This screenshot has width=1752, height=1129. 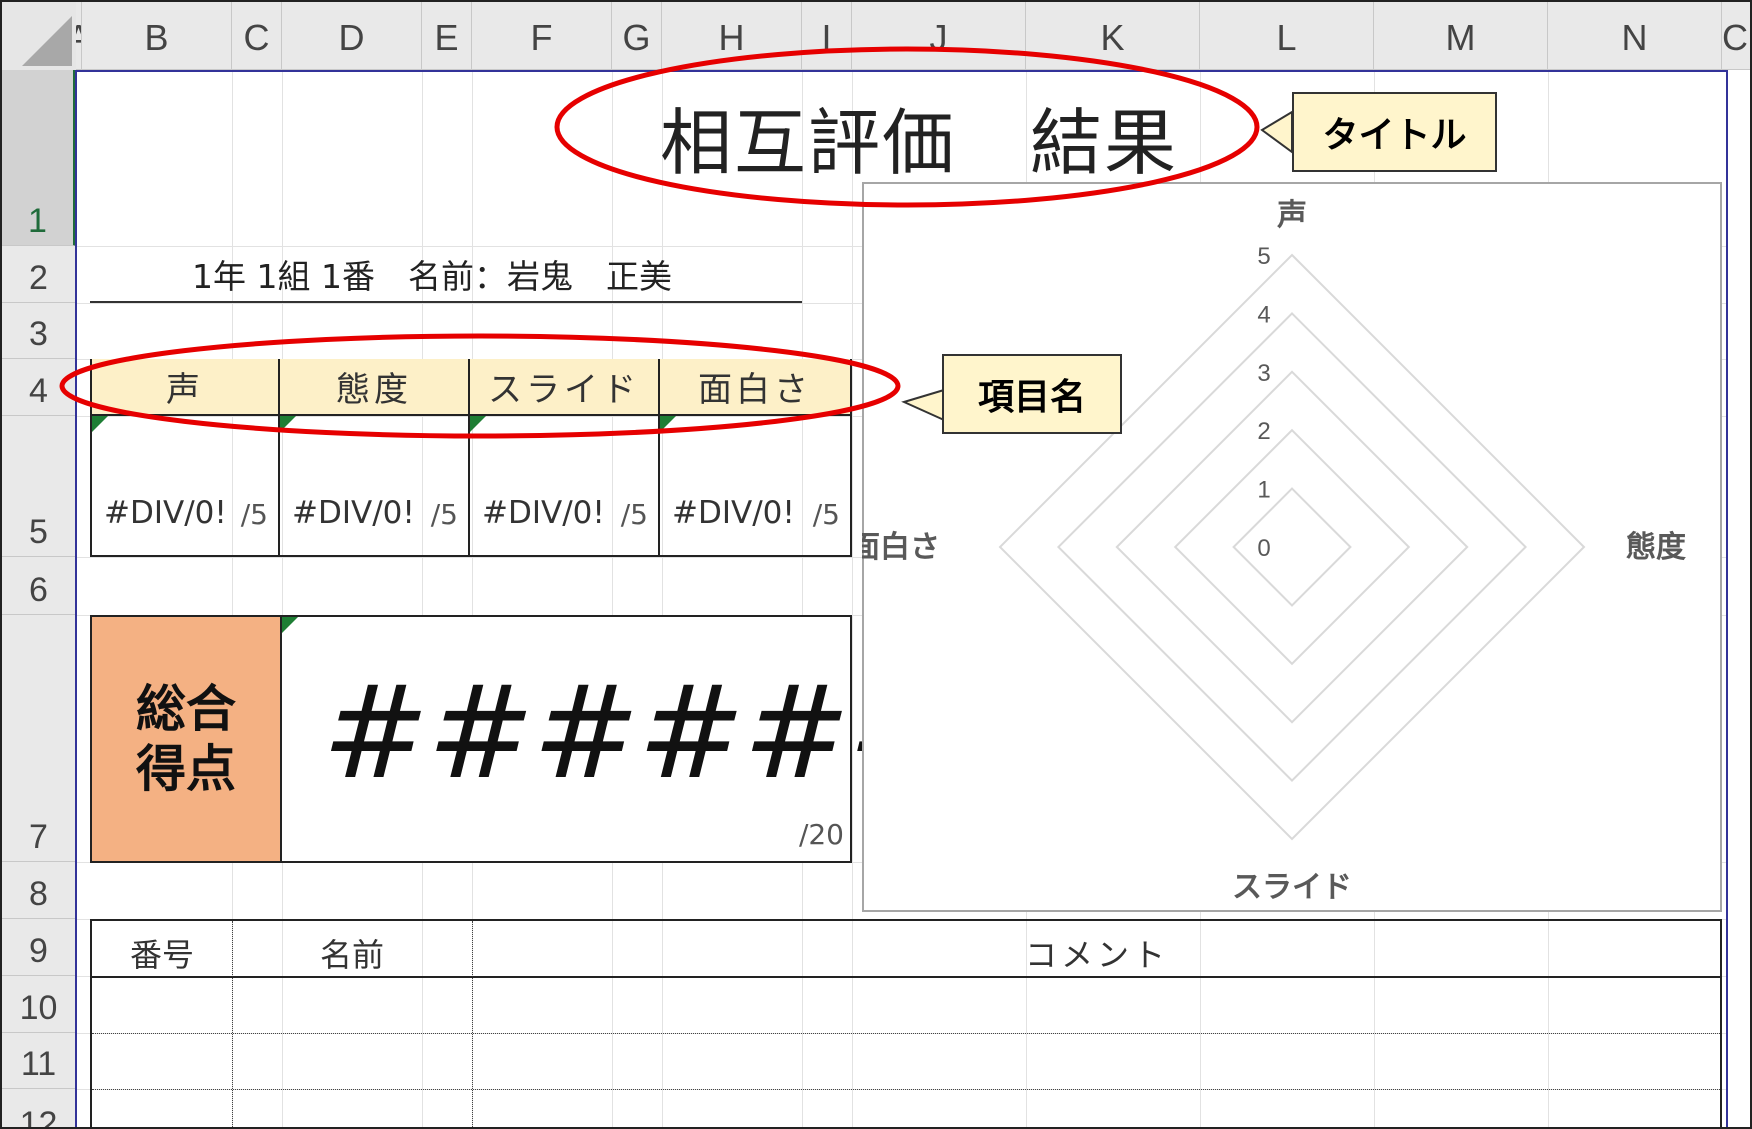 What do you see at coordinates (821, 834) in the screenshot?
I see `total-max: /20` at bounding box center [821, 834].